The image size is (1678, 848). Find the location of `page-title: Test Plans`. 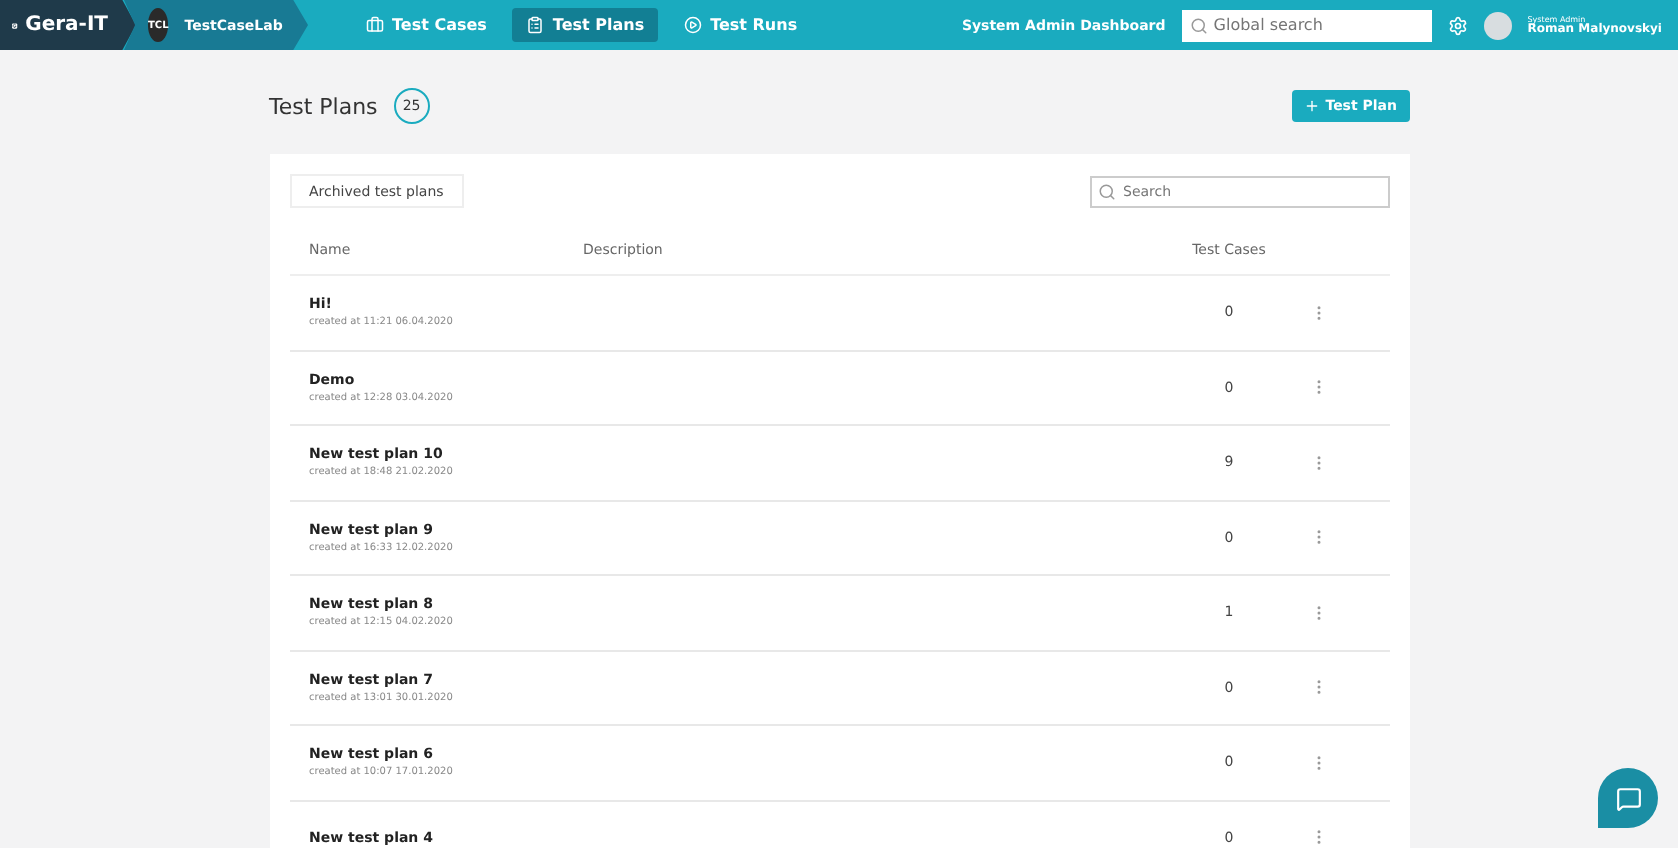

page-title: Test Plans is located at coordinates (323, 106).